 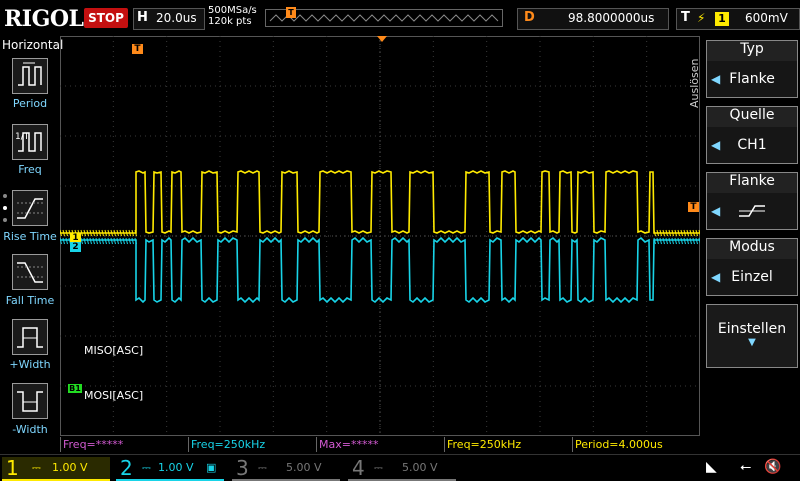 I want to click on period-icon, so click(x=30, y=74).